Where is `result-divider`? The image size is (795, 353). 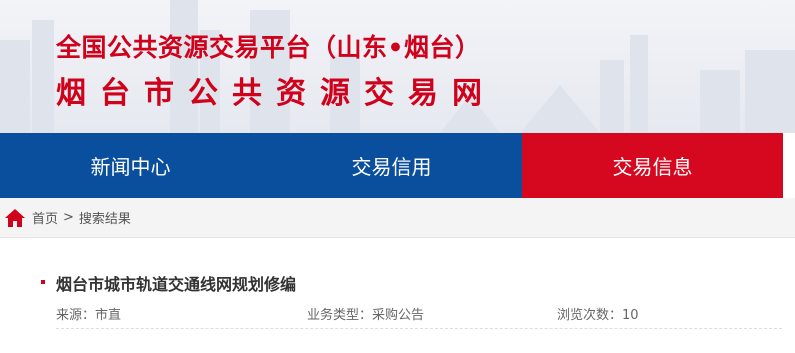 result-divider is located at coordinates (419, 328).